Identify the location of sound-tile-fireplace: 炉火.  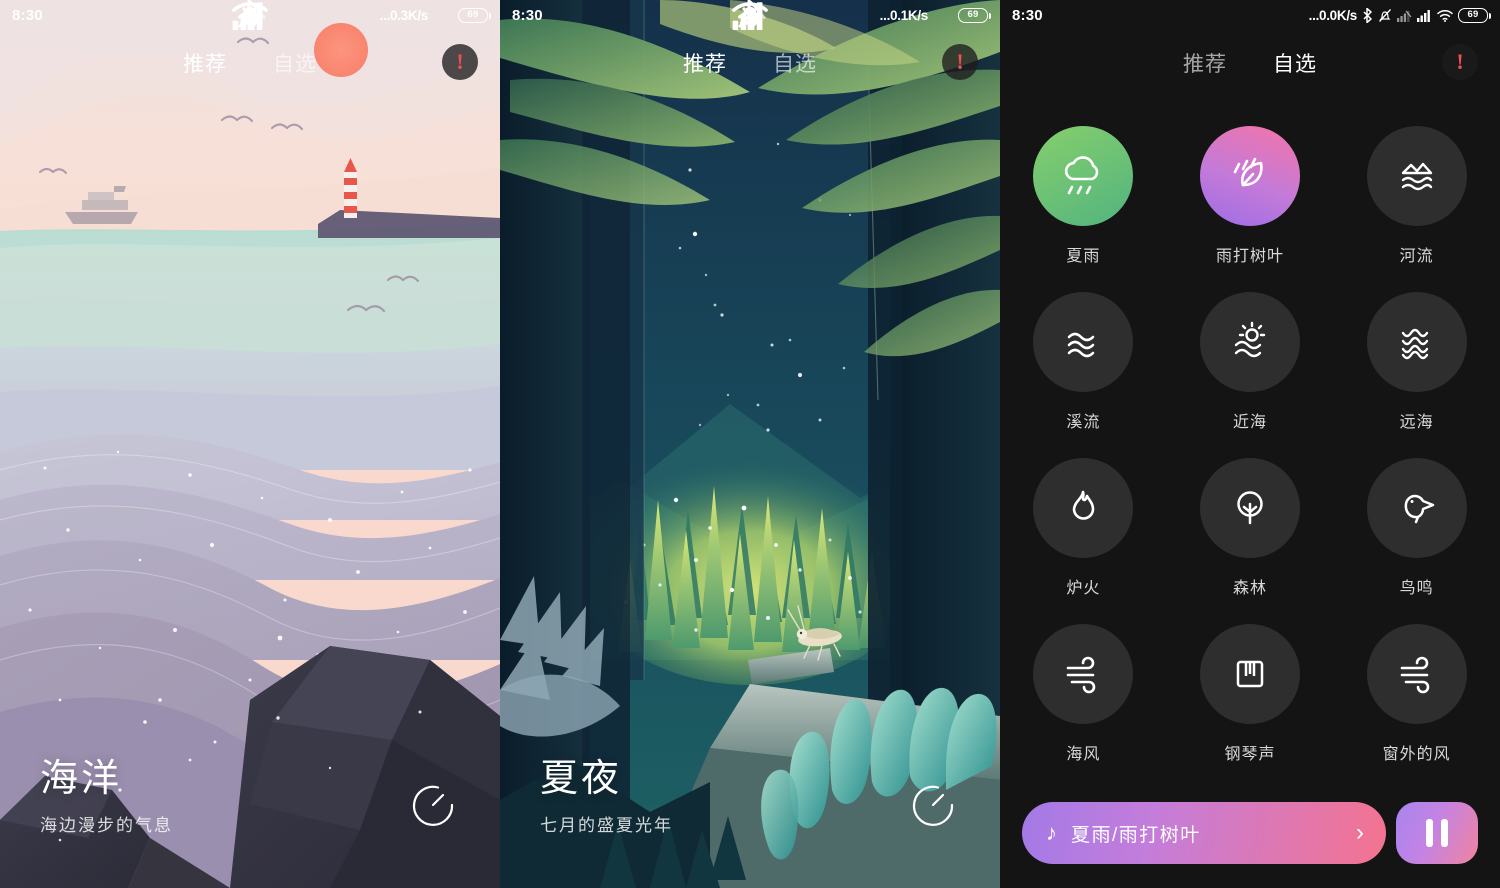
(1083, 528).